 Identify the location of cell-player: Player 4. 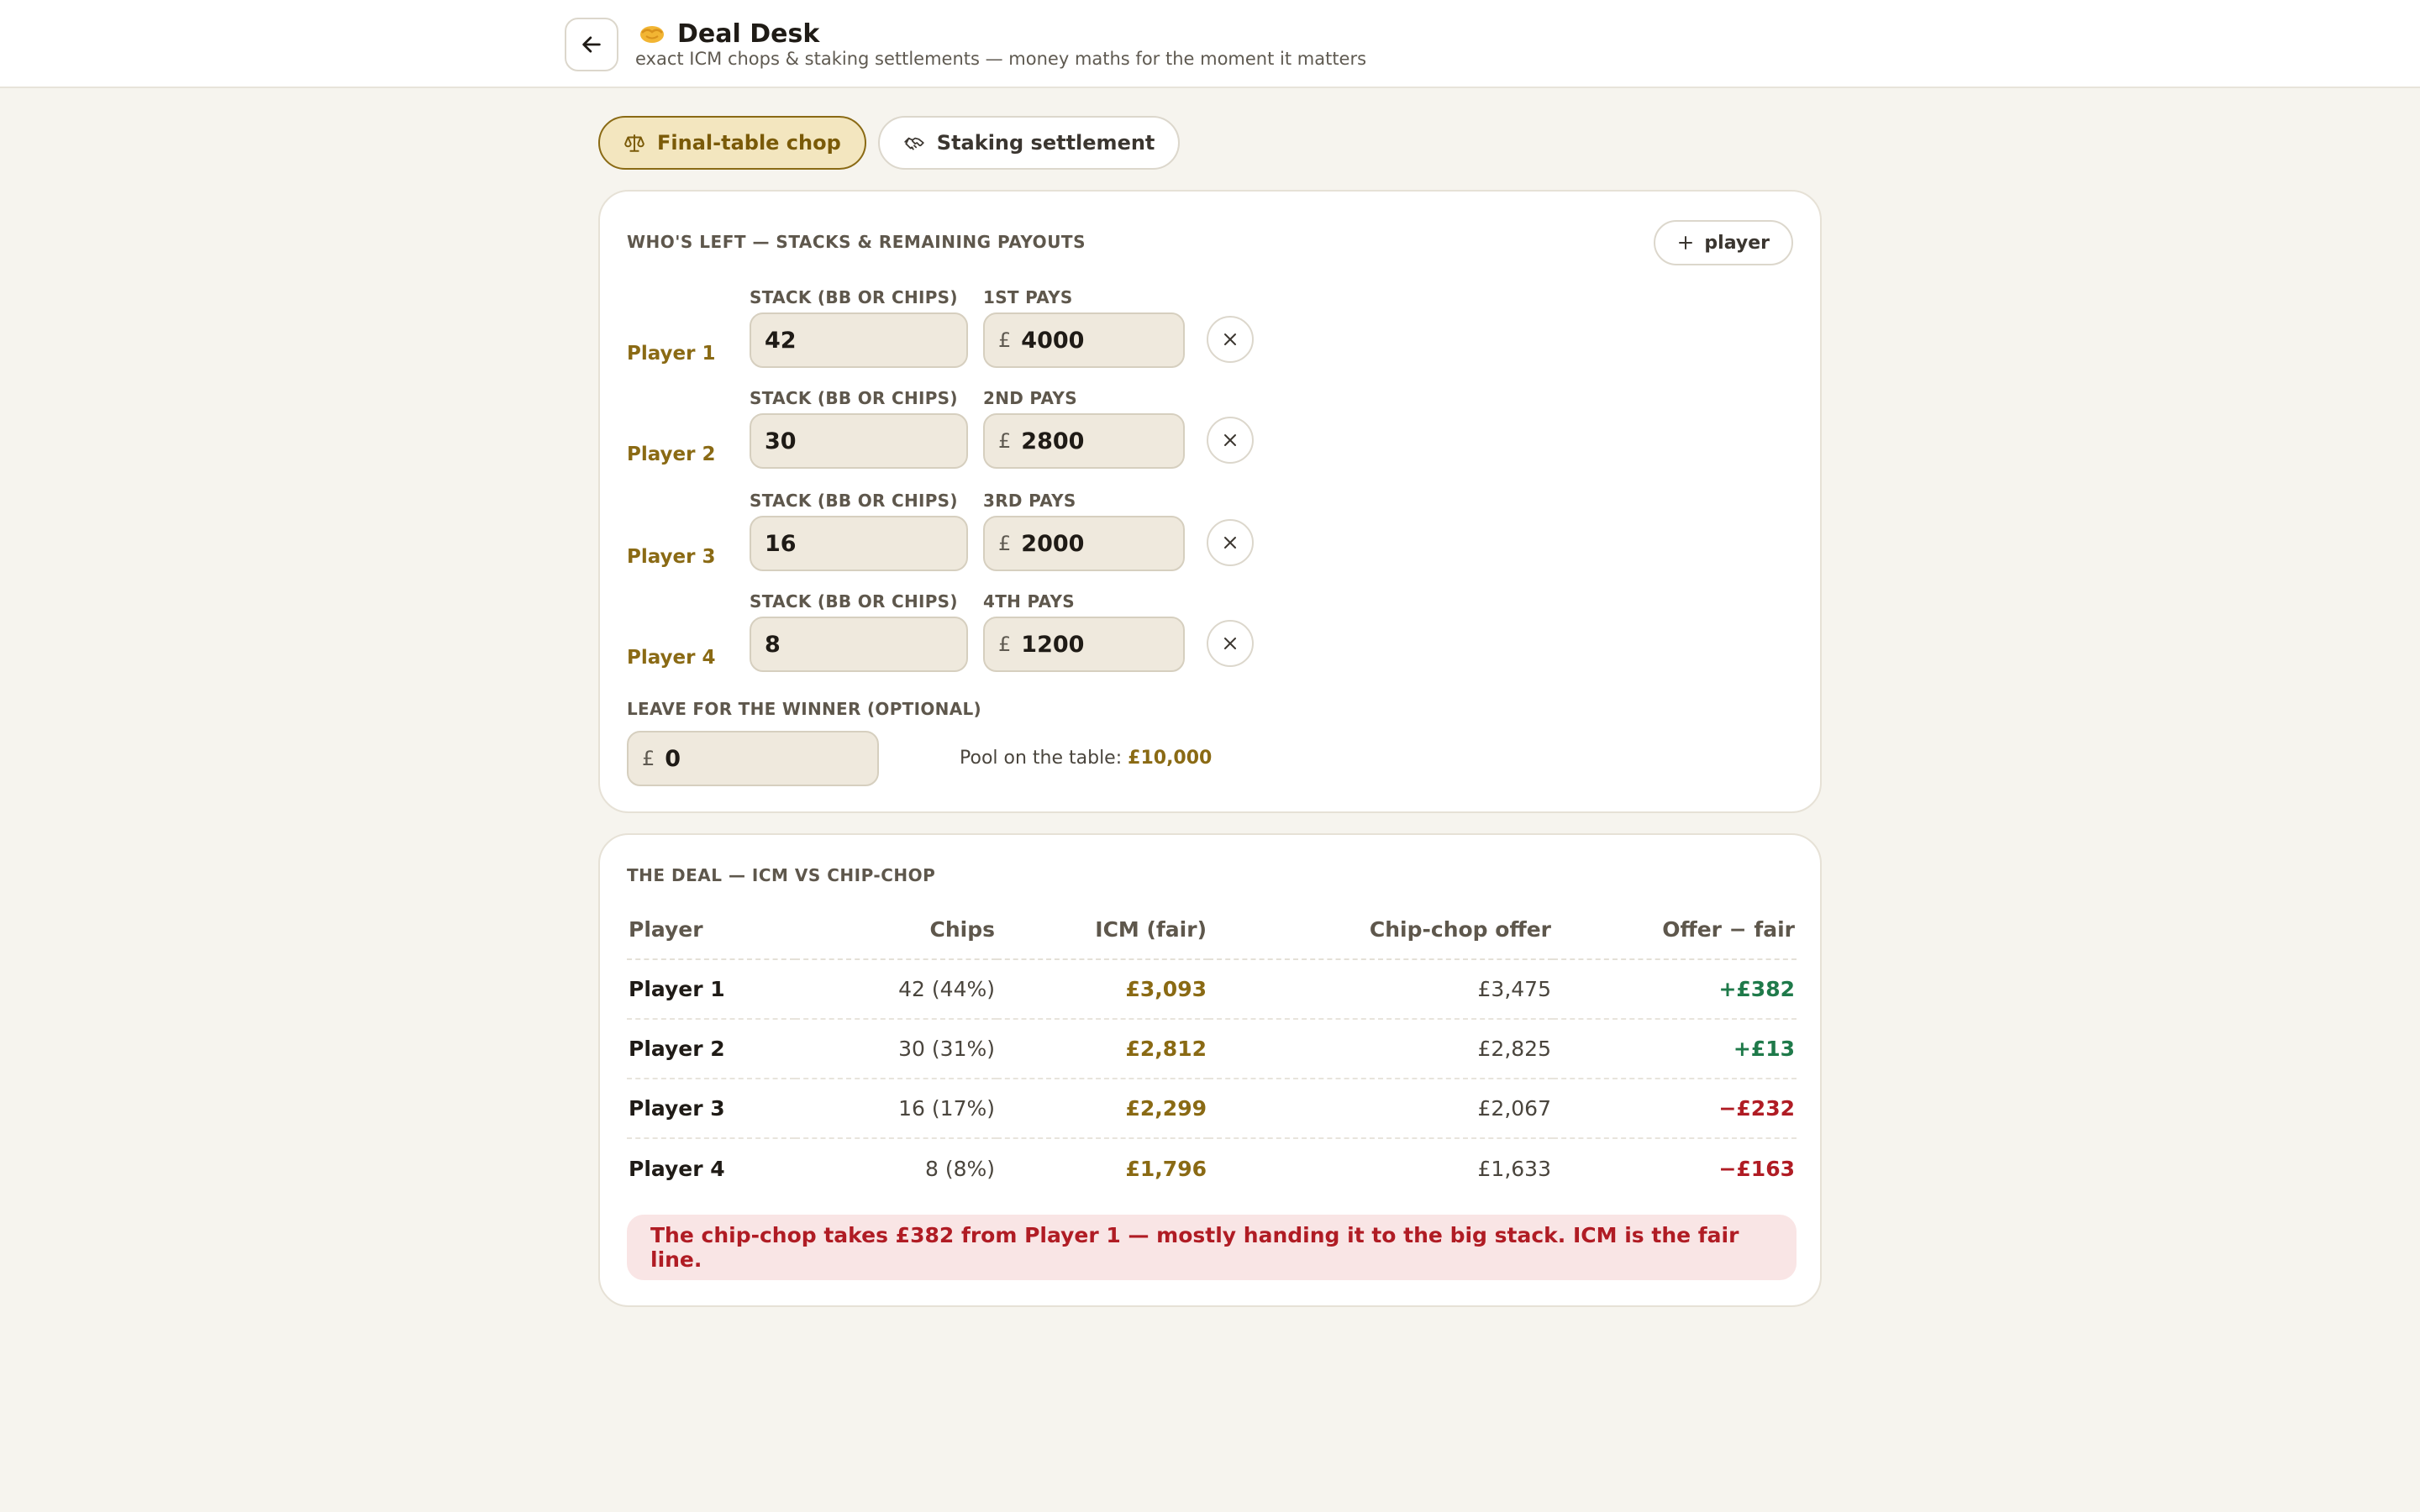
(677, 1168).